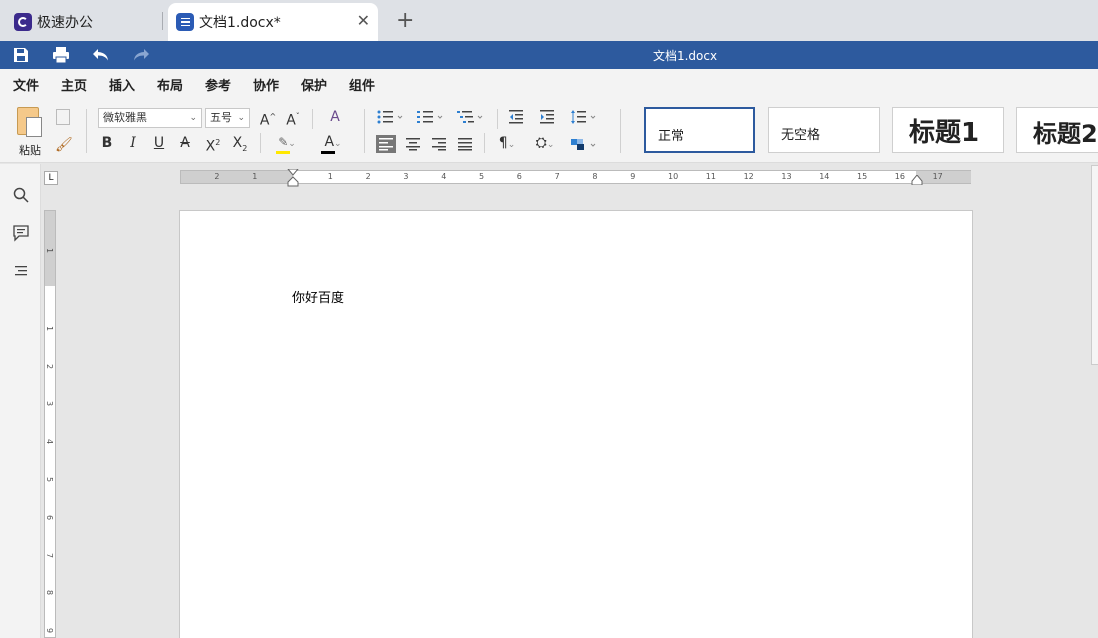 This screenshot has height=638, width=1098. I want to click on font-size-select: 五号 ⌄, so click(227, 118).